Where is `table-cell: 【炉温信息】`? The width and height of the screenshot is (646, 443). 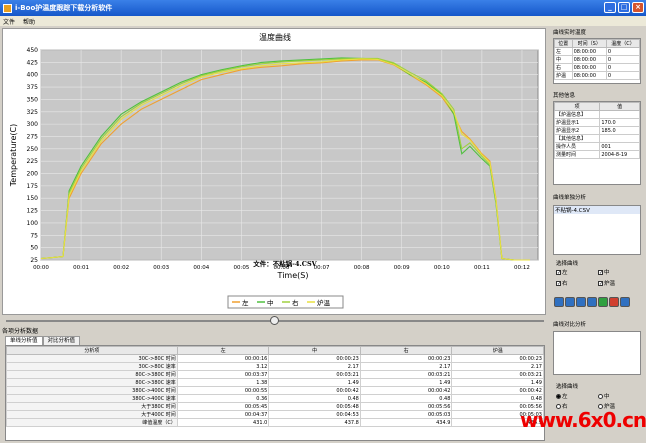 table-cell: 【炉温信息】 is located at coordinates (577, 114).